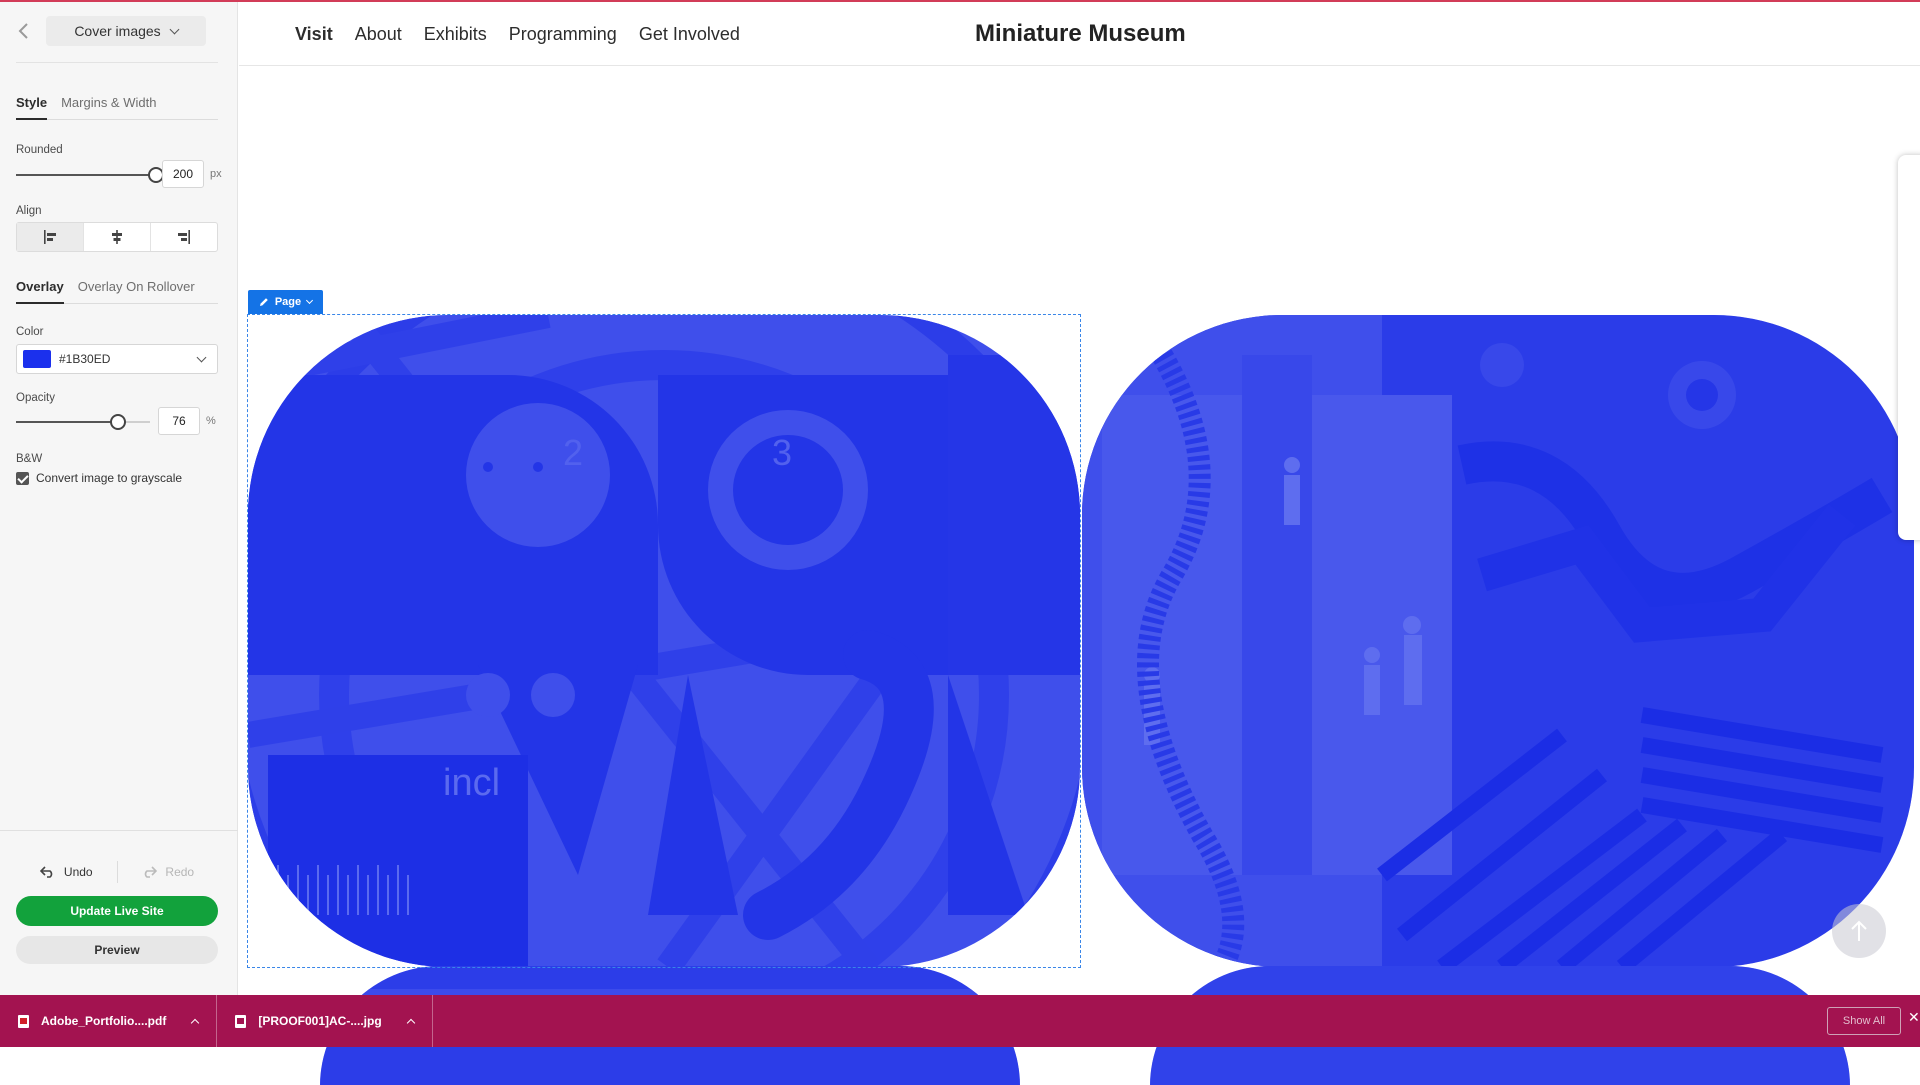 The width and height of the screenshot is (1920, 1085). I want to click on opacity-value-input: 76, so click(179, 421).